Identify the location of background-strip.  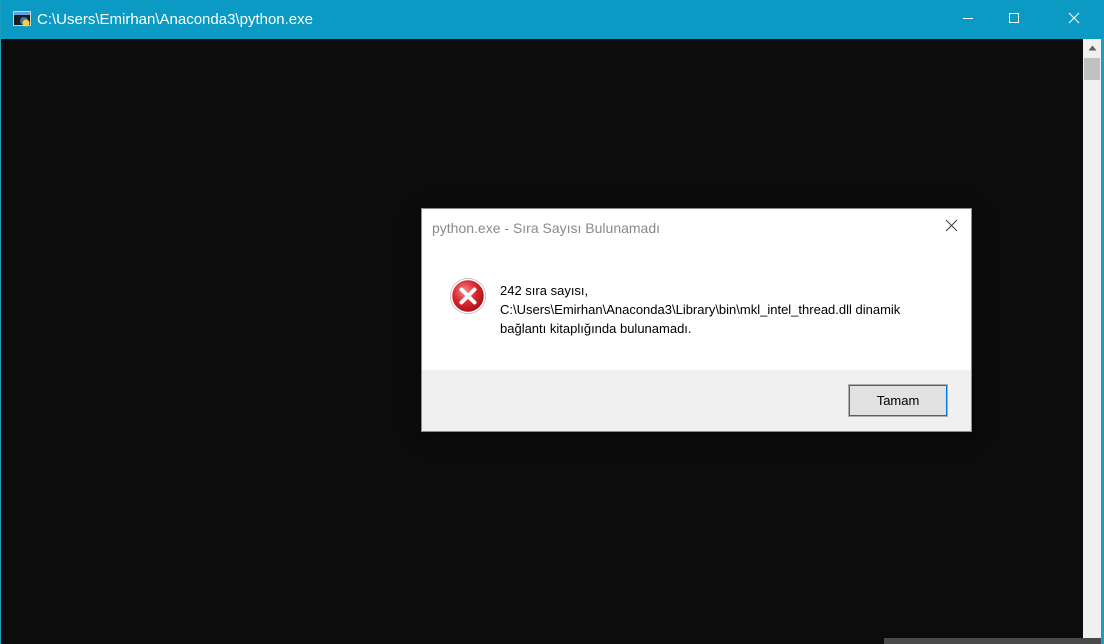
(992, 641).